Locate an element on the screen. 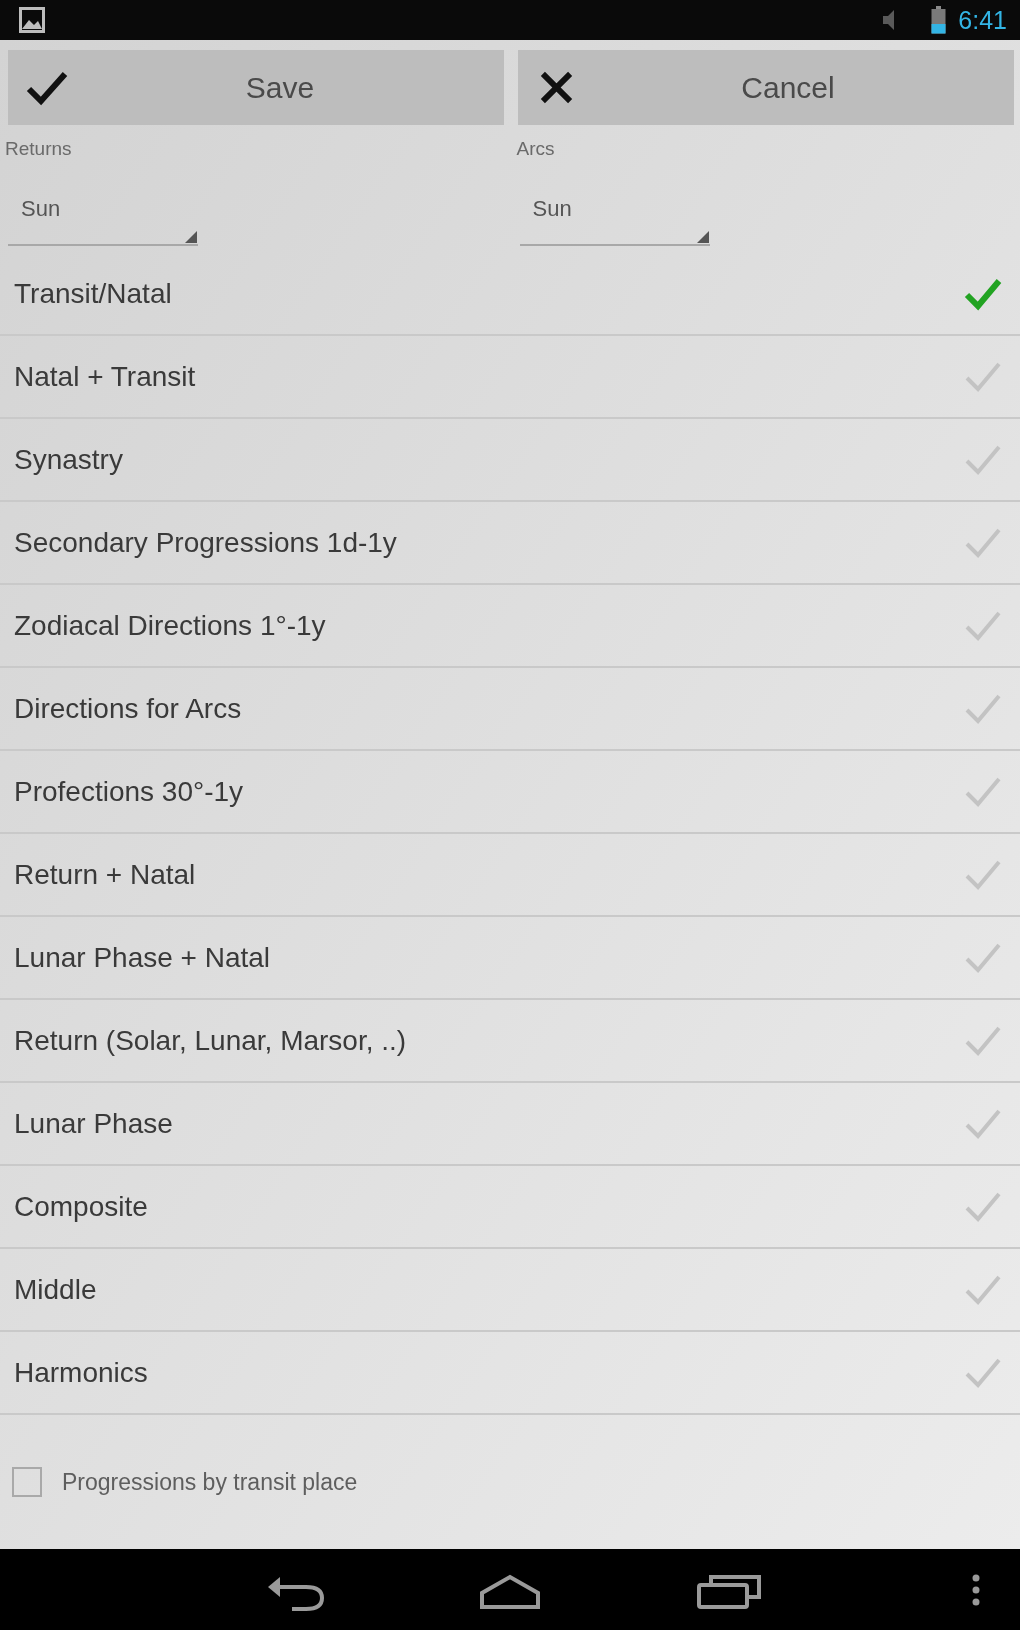  list-item: Directions for Arcs is located at coordinates (510, 709).